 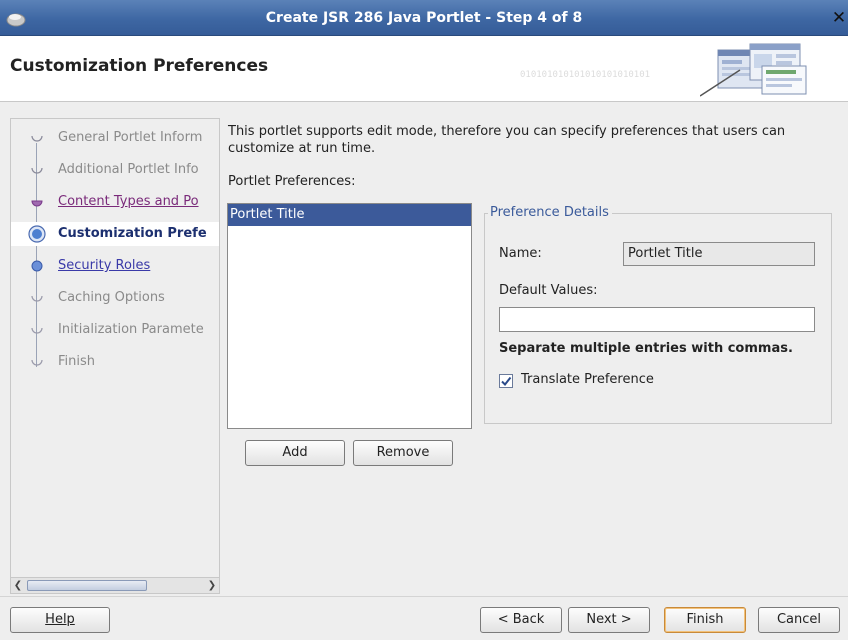 I want to click on step-item: Additional Portlet Info, so click(x=115, y=170).